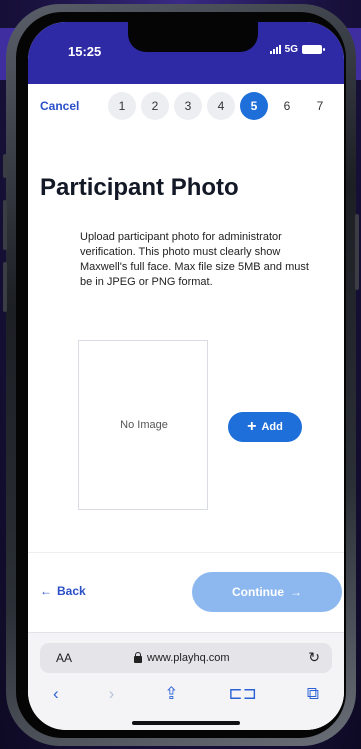  Describe the element at coordinates (313, 694) in the screenshot. I see `tabs-icon: ⧉` at that location.